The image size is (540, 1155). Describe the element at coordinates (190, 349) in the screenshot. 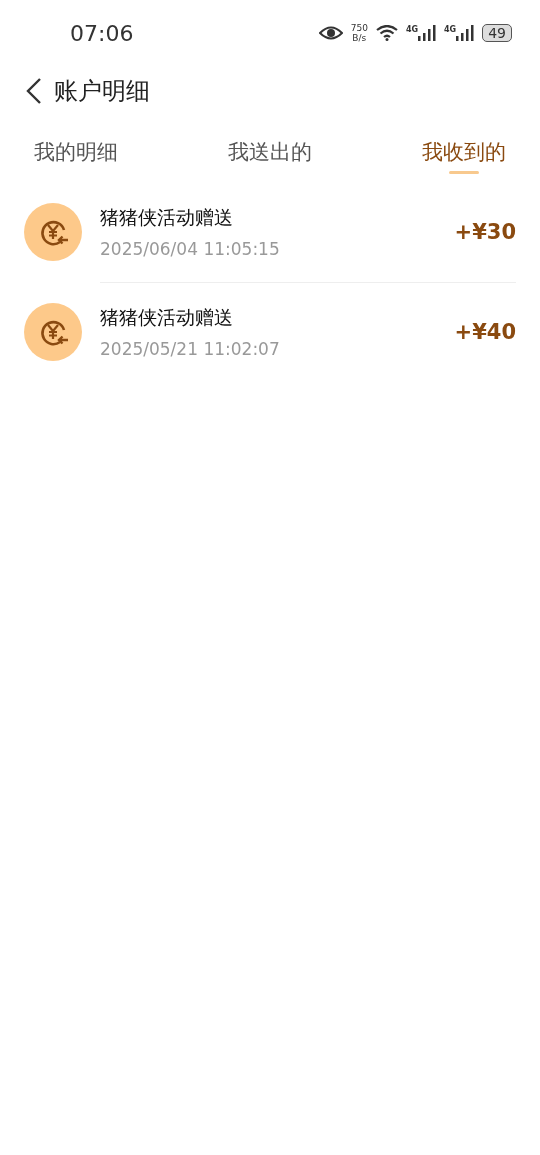

I see `record-time: 2025/05/21 11:02:07` at that location.